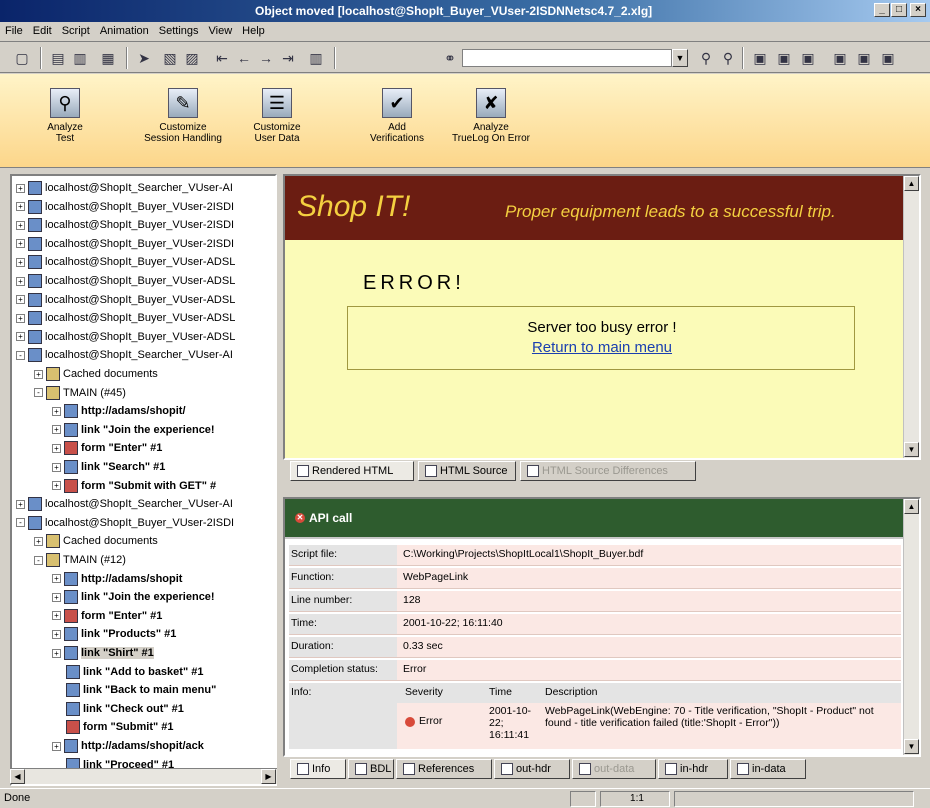 The image size is (930, 808). What do you see at coordinates (899, 10) in the screenshot?
I see `maximize-button: □` at bounding box center [899, 10].